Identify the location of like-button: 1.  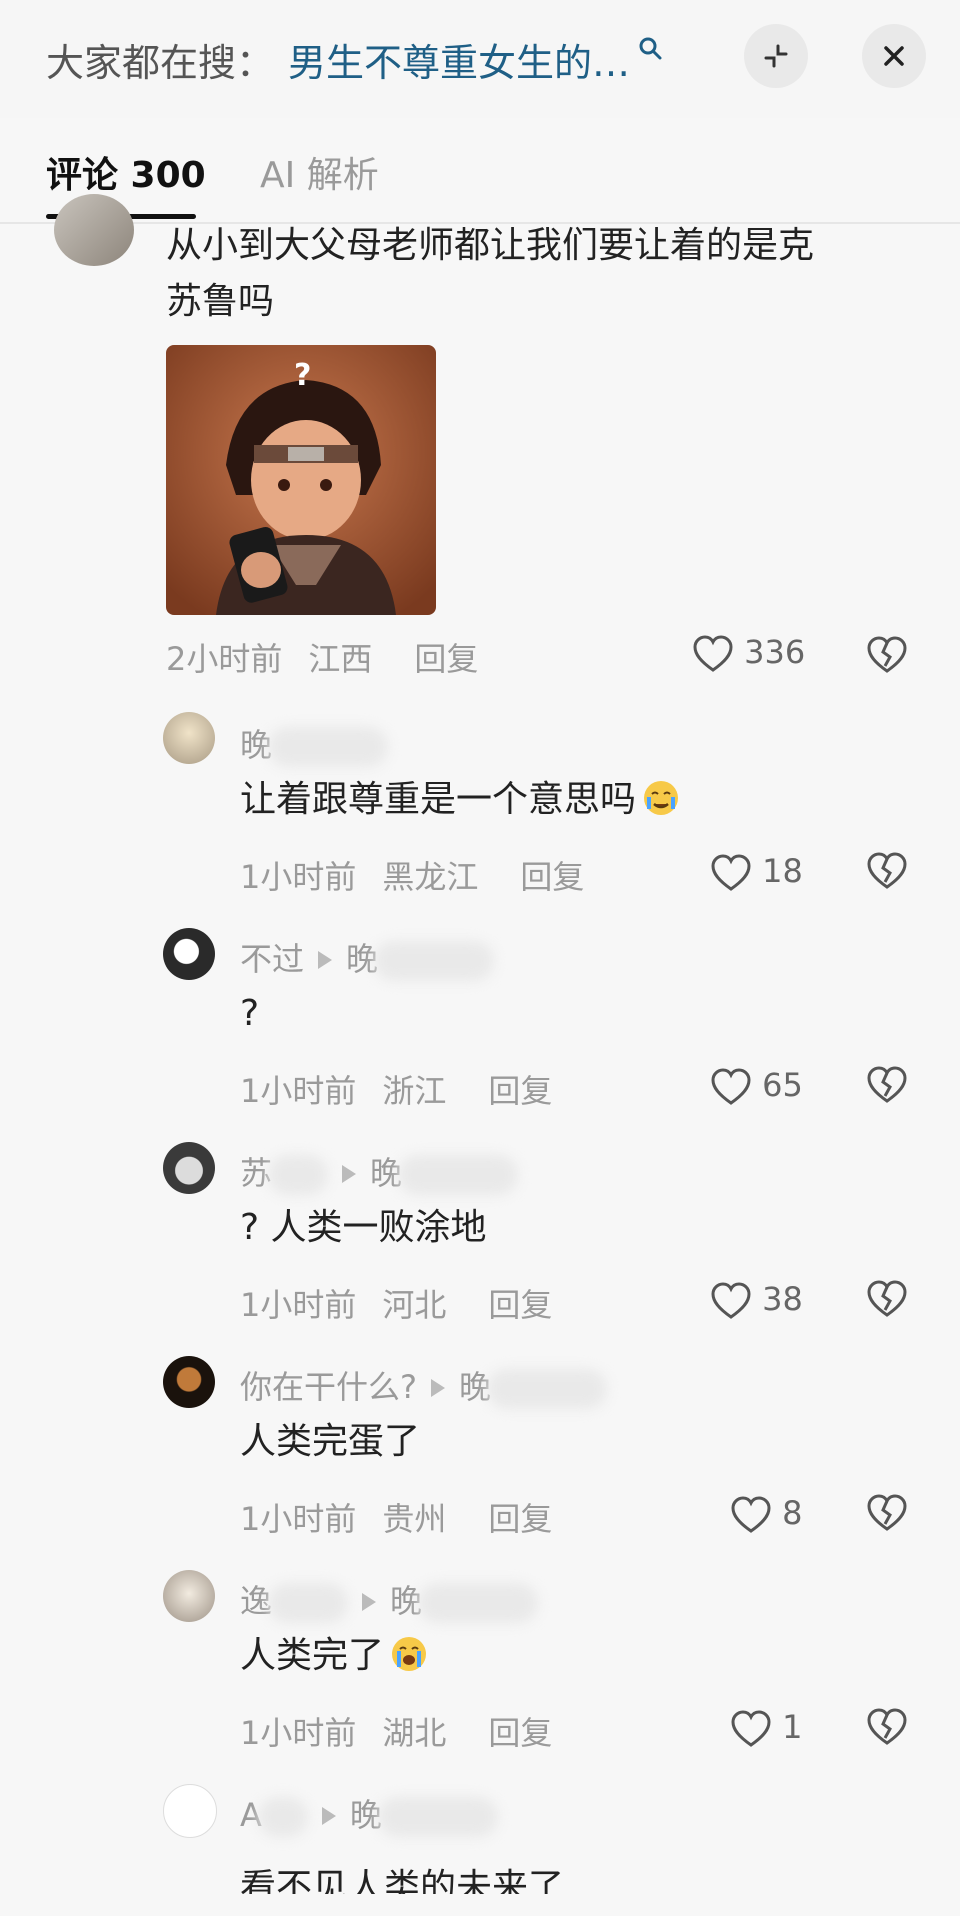
(766, 1728).